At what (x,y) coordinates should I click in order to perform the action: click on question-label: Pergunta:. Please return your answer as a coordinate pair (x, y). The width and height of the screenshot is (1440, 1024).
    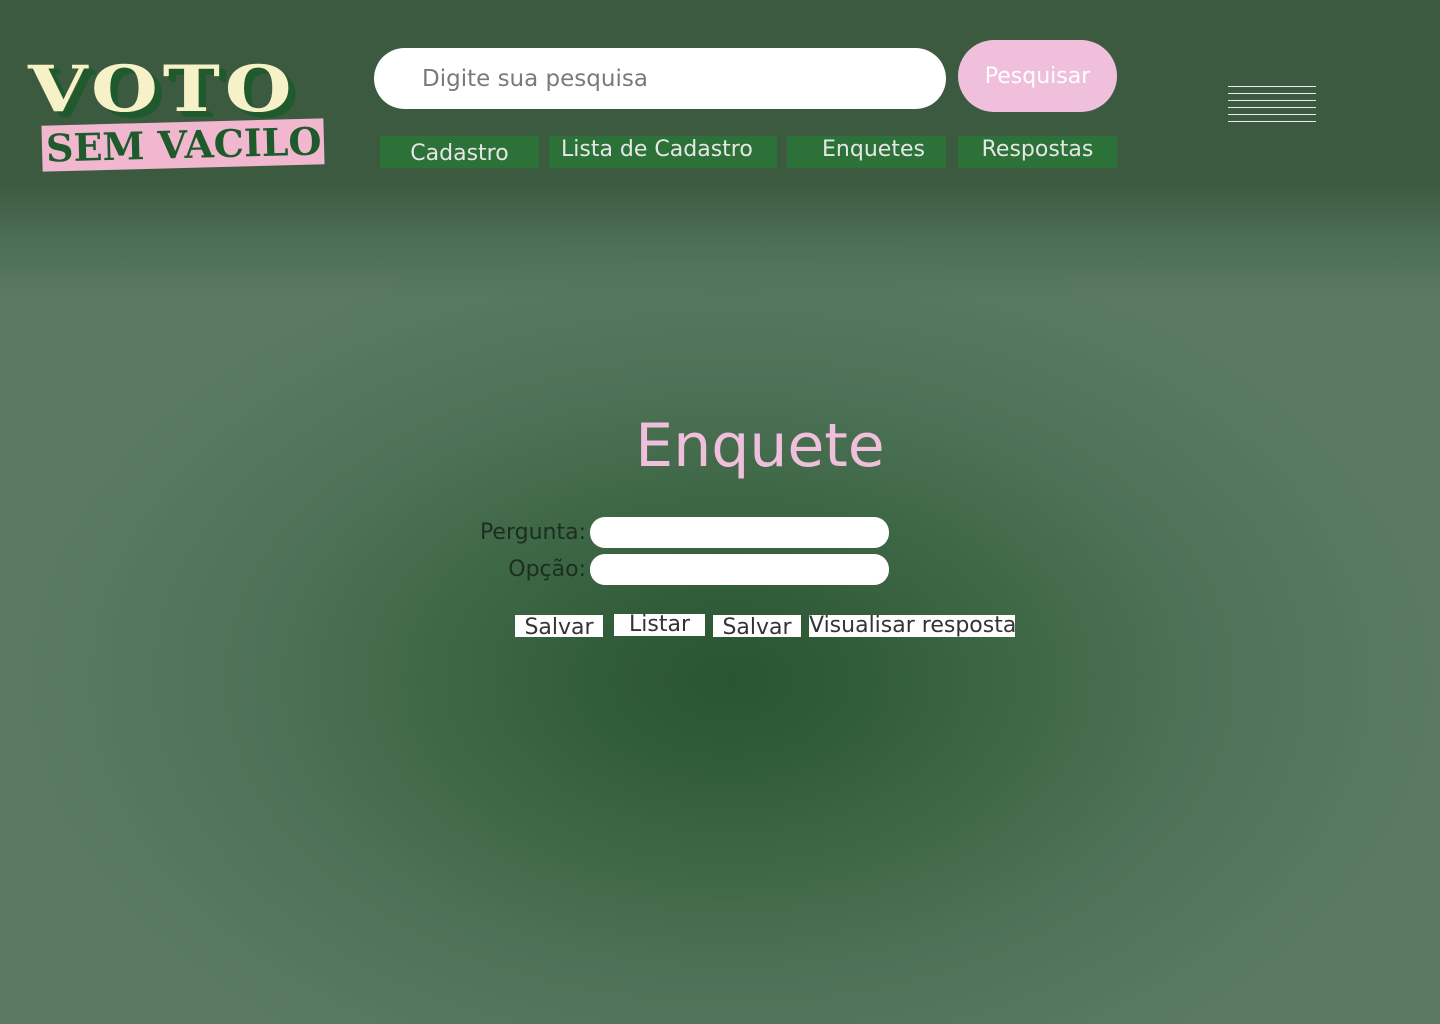
    Looking at the image, I should click on (532, 532).